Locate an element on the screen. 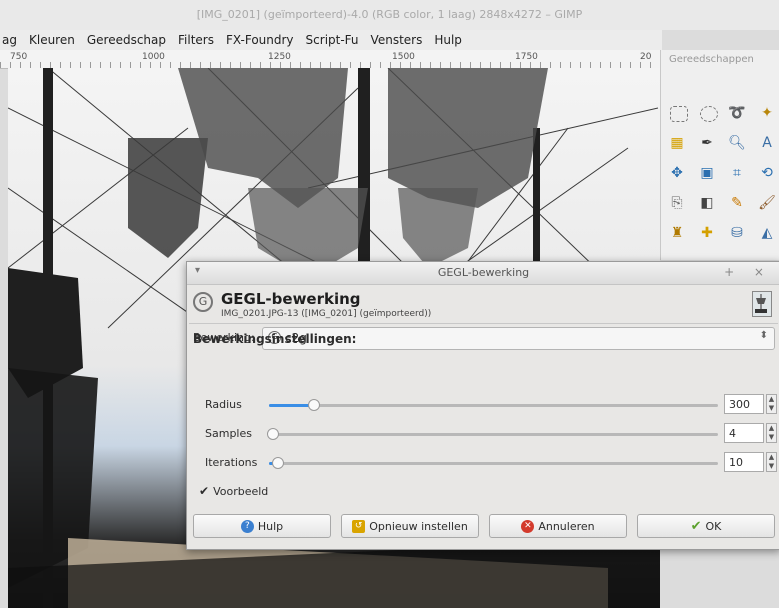 Image resolution: width=779 pixels, height=608 pixels. dialog-window-controls: + × is located at coordinates (748, 272).